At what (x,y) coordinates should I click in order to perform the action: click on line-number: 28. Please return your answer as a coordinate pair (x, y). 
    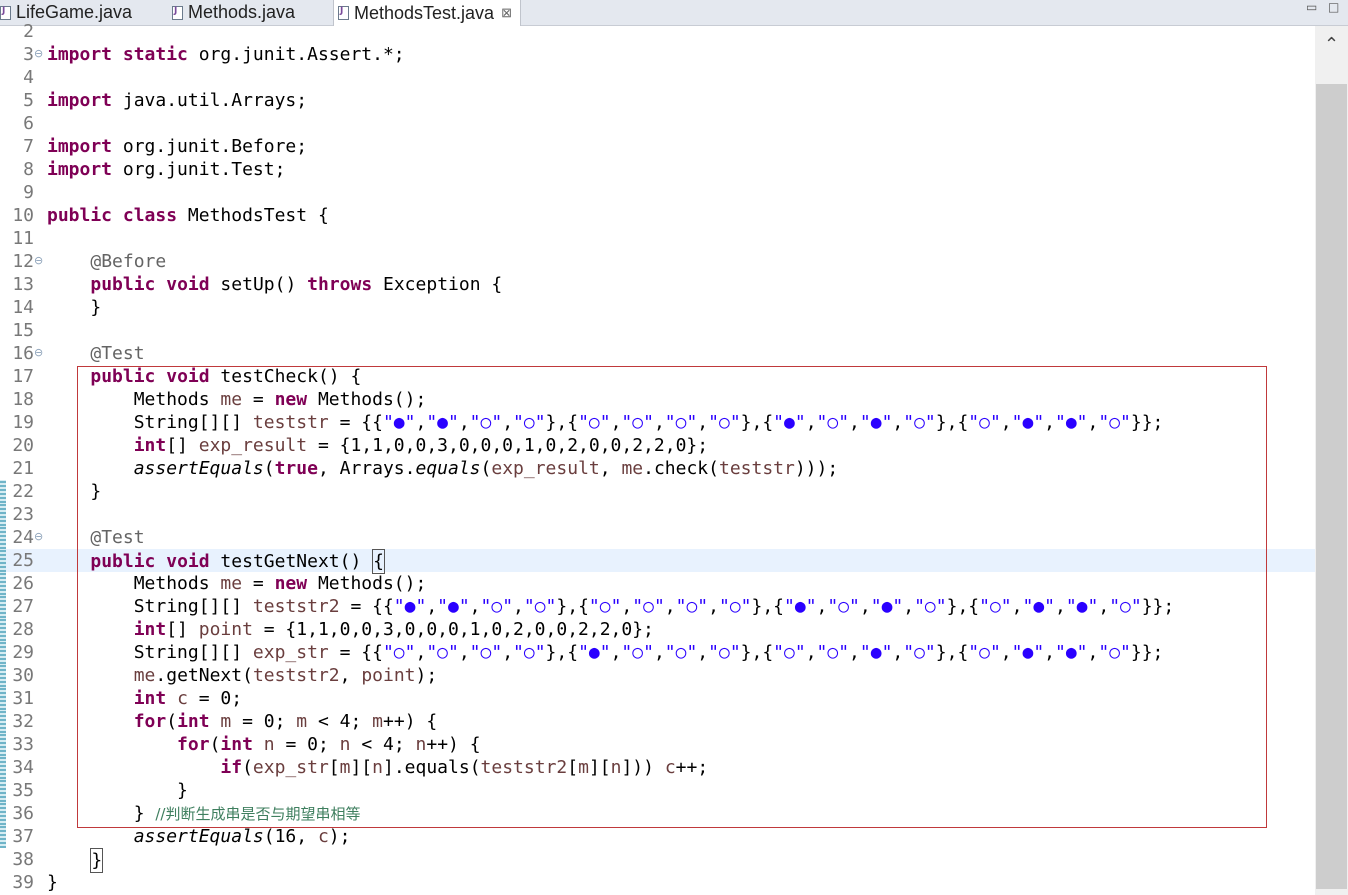
    Looking at the image, I should click on (23, 629).